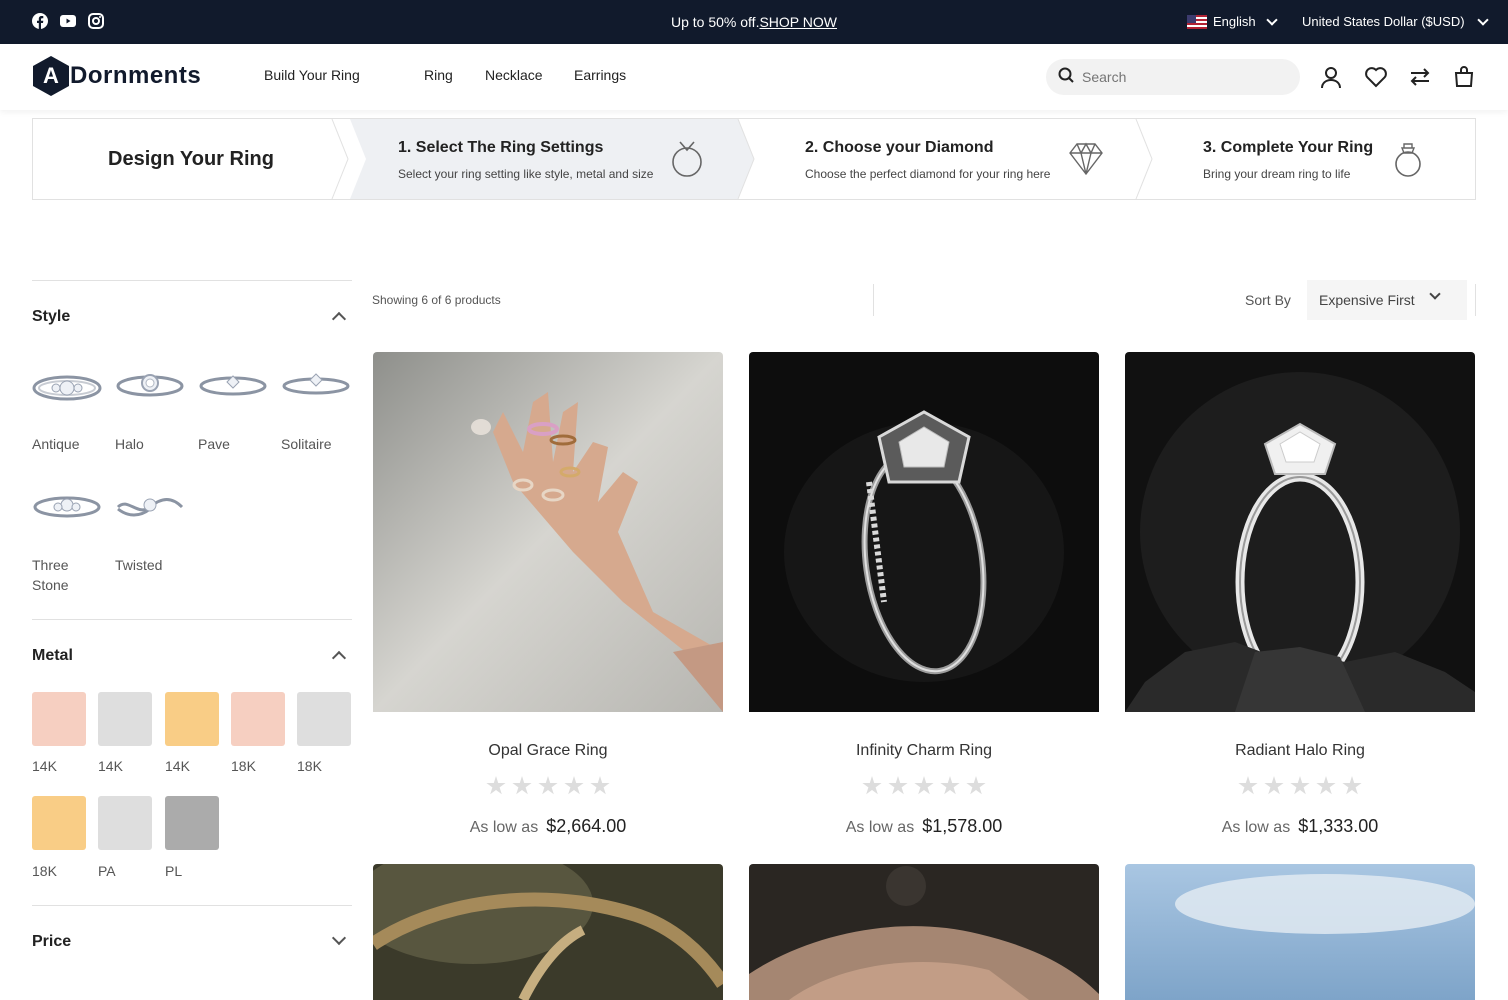  Describe the element at coordinates (136, 75) in the screenshot. I see `logo-text: Dornments` at that location.